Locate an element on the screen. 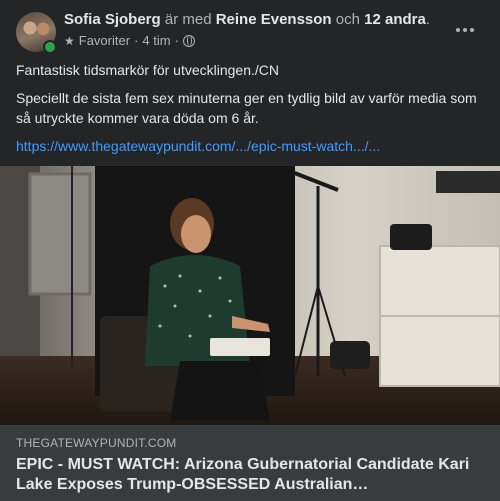  more-options-button is located at coordinates (465, 30).